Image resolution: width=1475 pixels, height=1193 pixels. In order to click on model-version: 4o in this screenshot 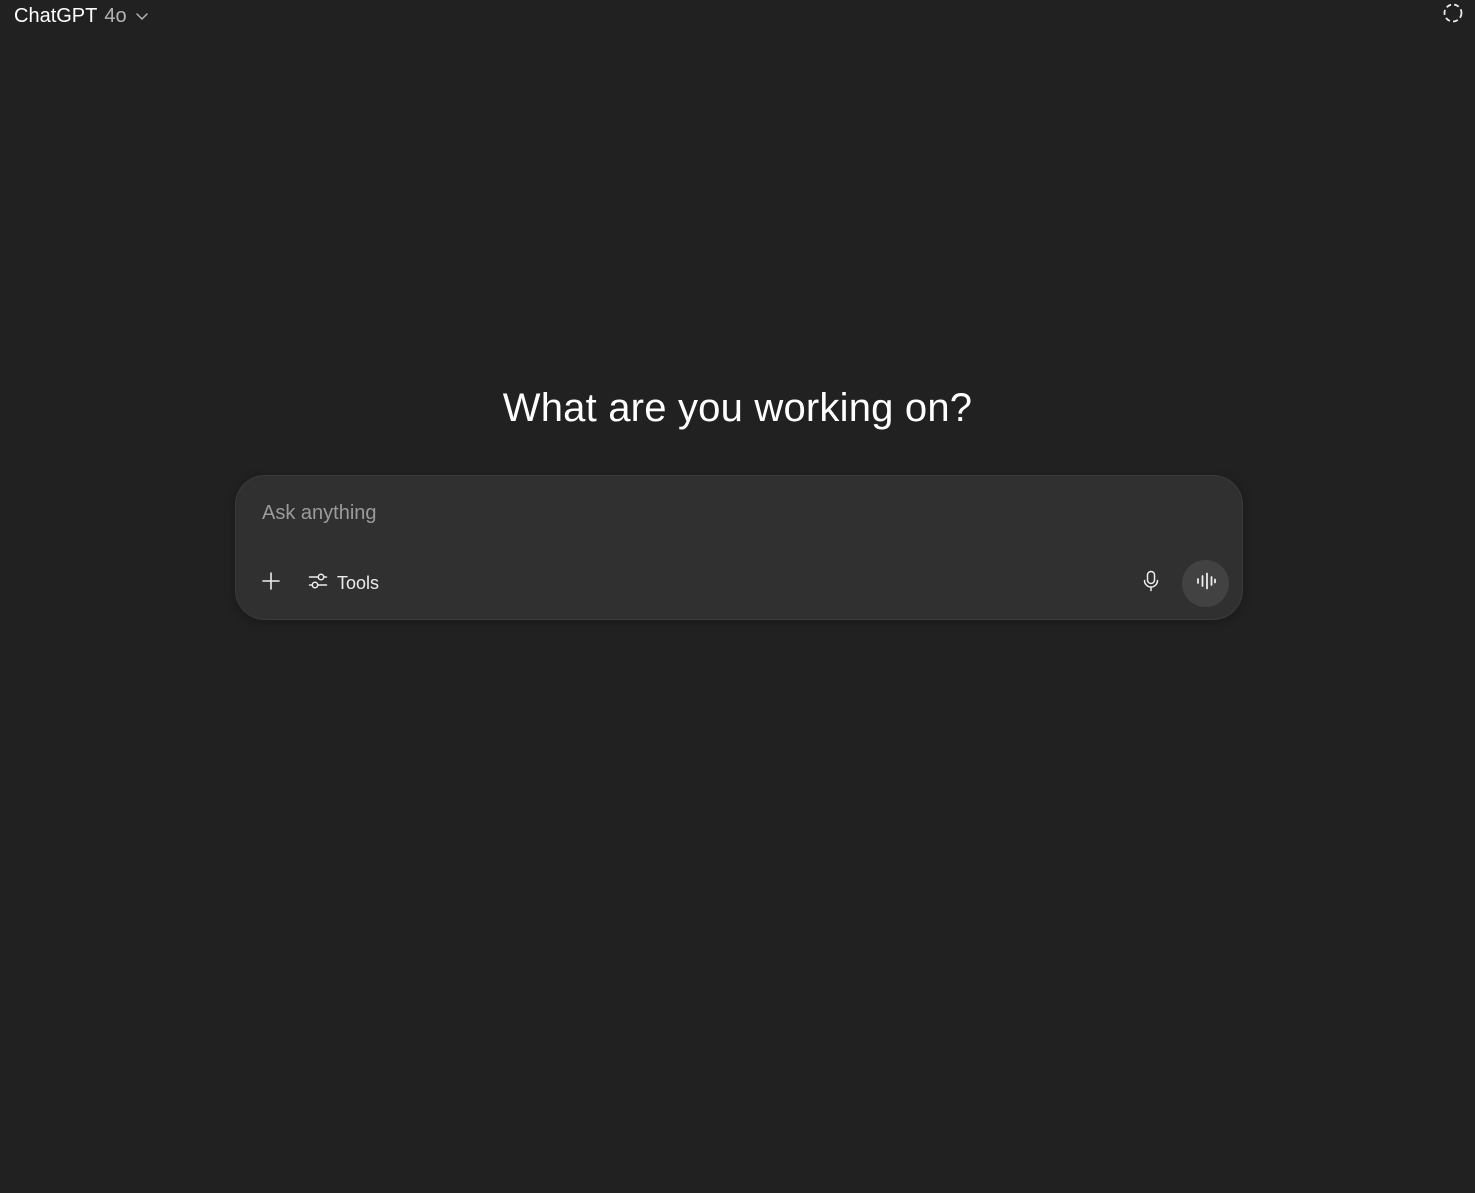, I will do `click(115, 15)`.